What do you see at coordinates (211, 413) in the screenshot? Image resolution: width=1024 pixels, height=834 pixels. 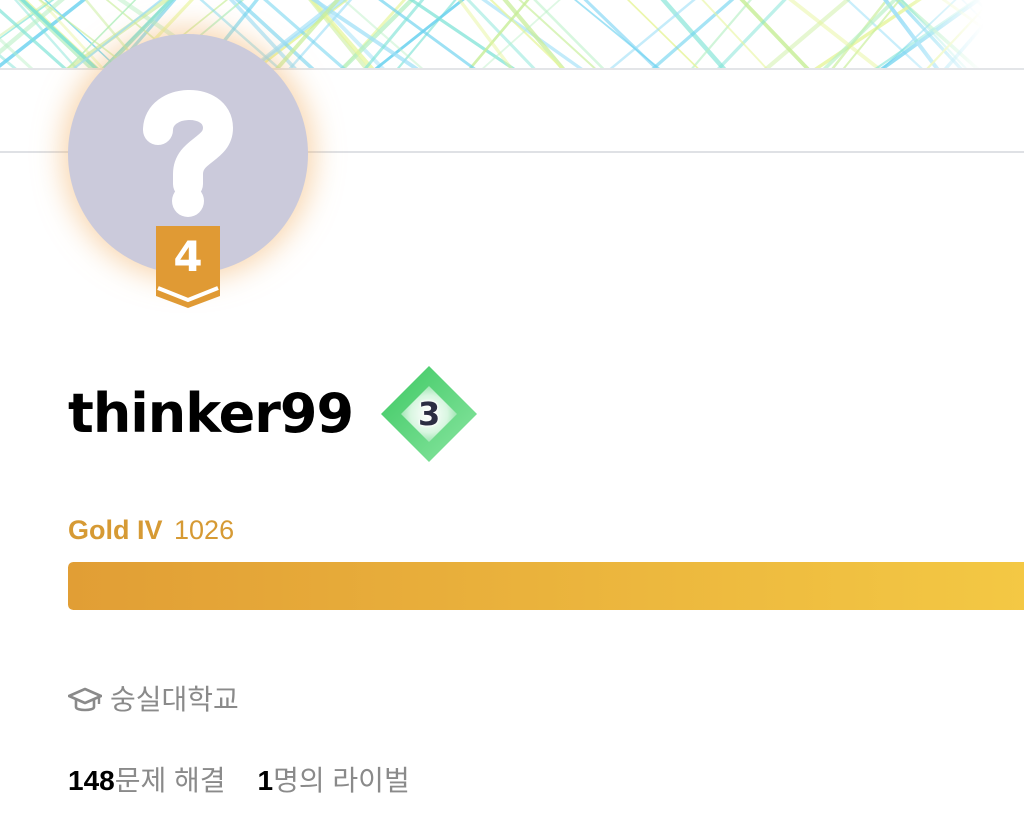 I see `username: thinker99` at bounding box center [211, 413].